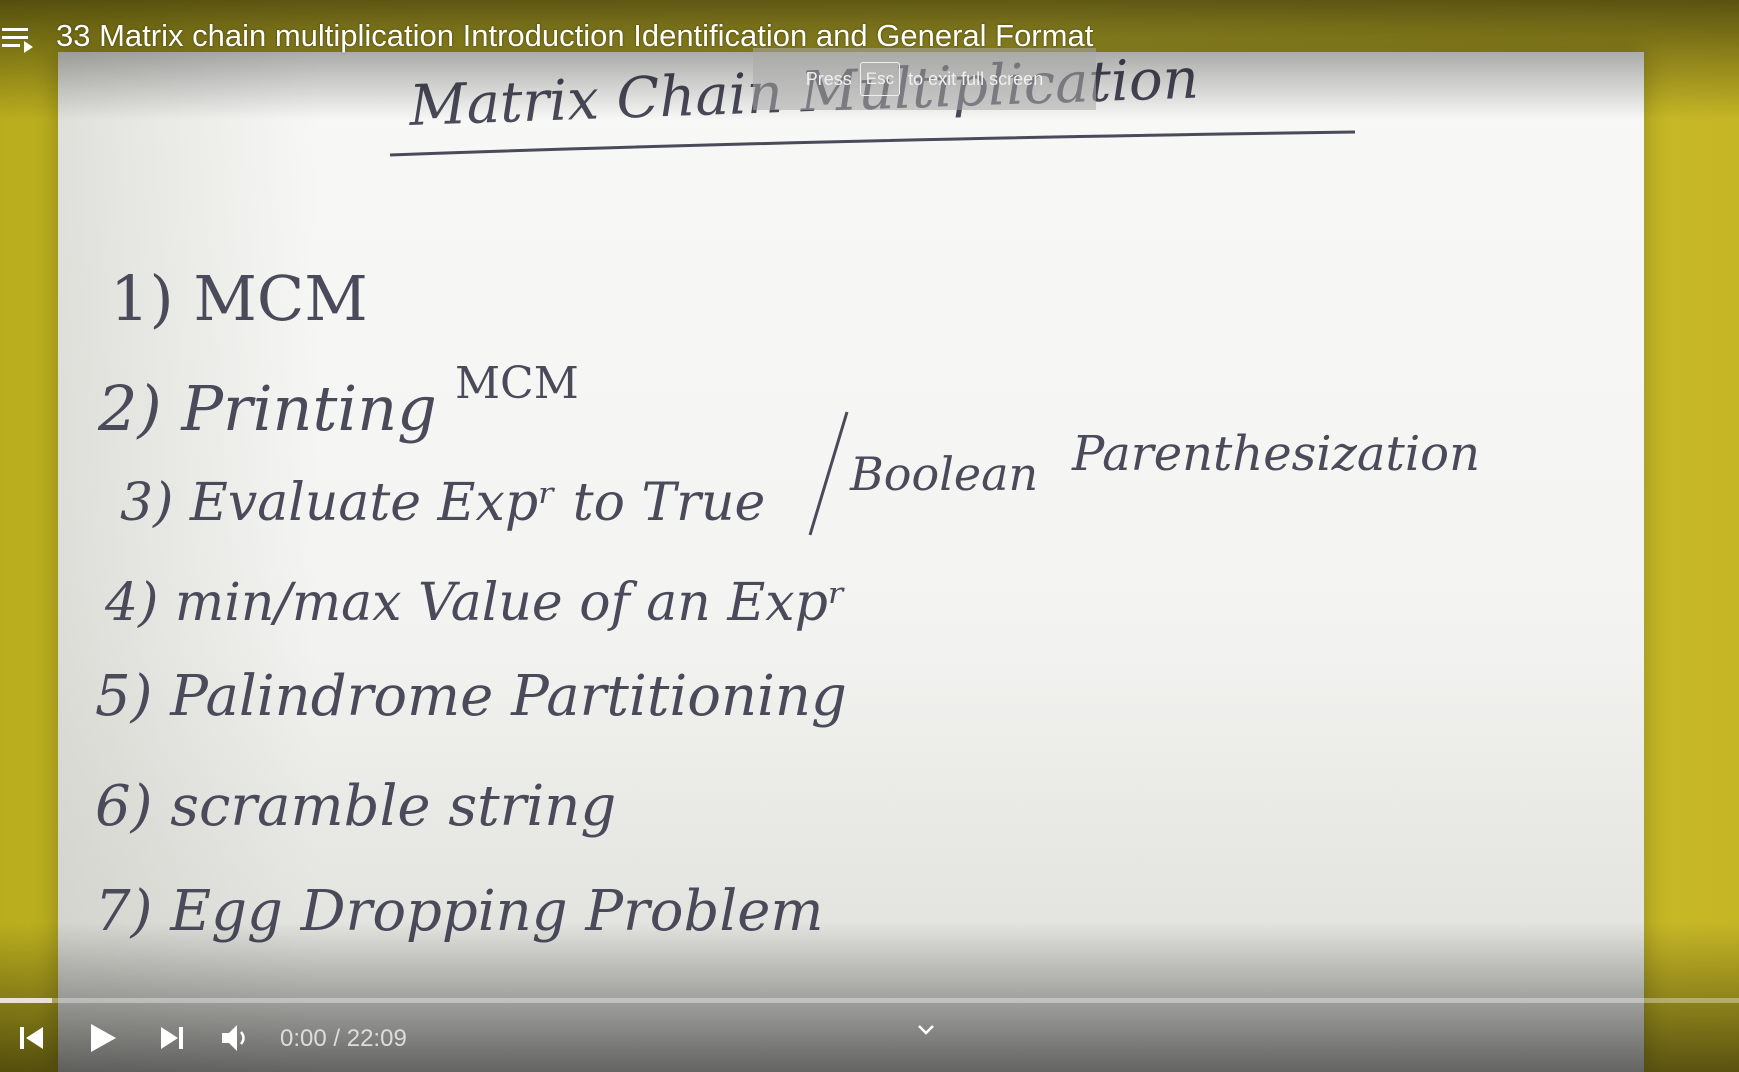 The height and width of the screenshot is (1072, 1739). I want to click on fullscreen-exit-toast: Press Esc to exit full screen, so click(924, 79).